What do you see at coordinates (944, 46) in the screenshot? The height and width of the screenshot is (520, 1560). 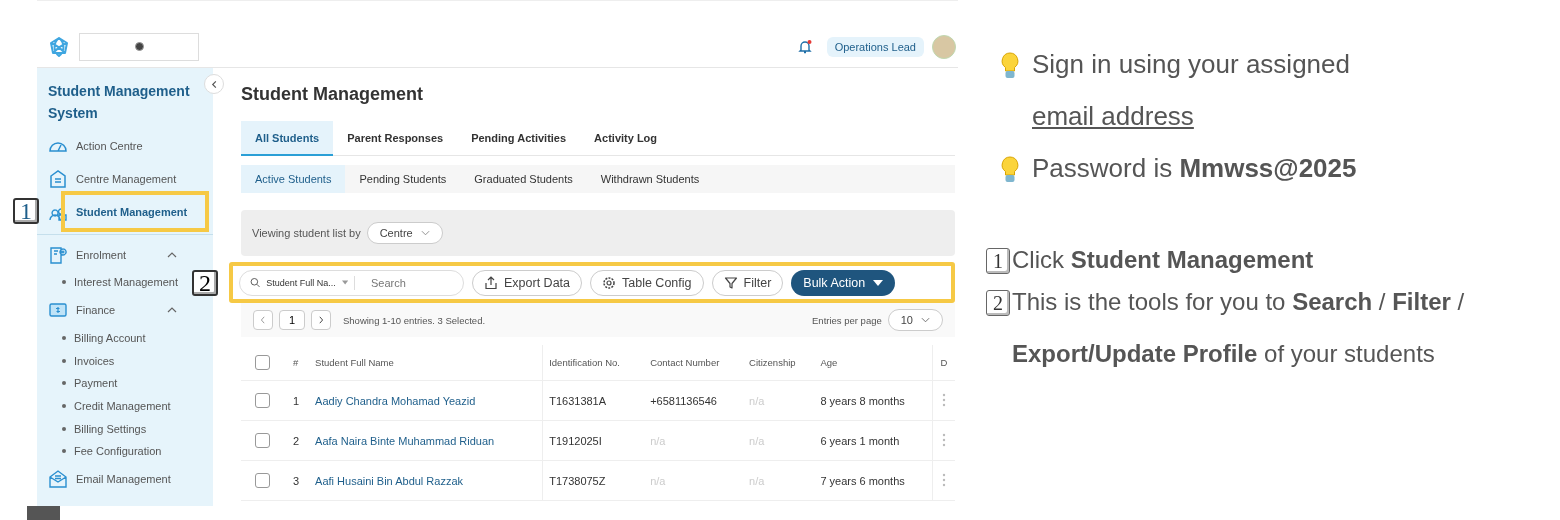 I see `avatar` at bounding box center [944, 46].